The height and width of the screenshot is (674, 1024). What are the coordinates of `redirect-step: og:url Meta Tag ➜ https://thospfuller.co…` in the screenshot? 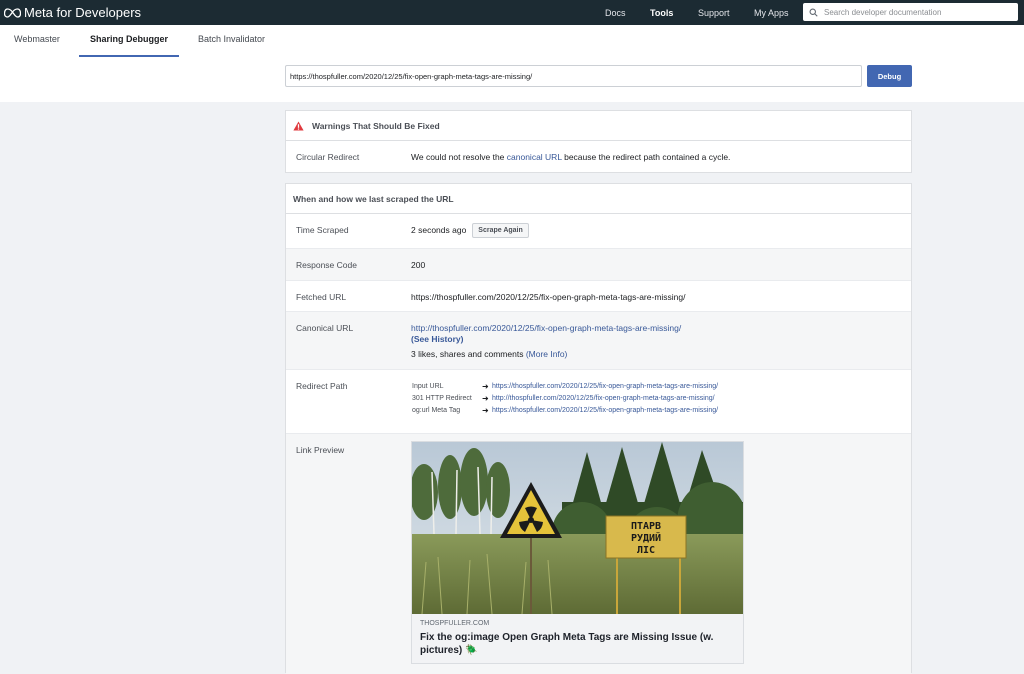 It's located at (565, 410).